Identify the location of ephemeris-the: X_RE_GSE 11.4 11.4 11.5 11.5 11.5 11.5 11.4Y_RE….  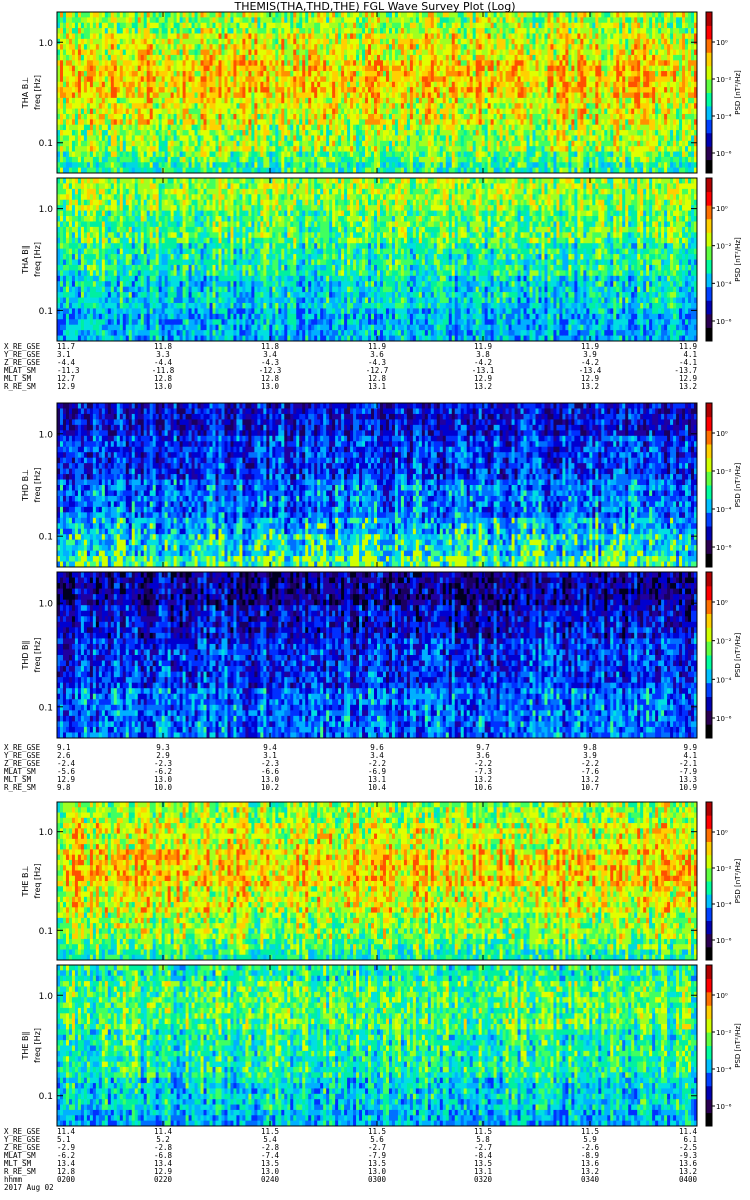
(350, 1159).